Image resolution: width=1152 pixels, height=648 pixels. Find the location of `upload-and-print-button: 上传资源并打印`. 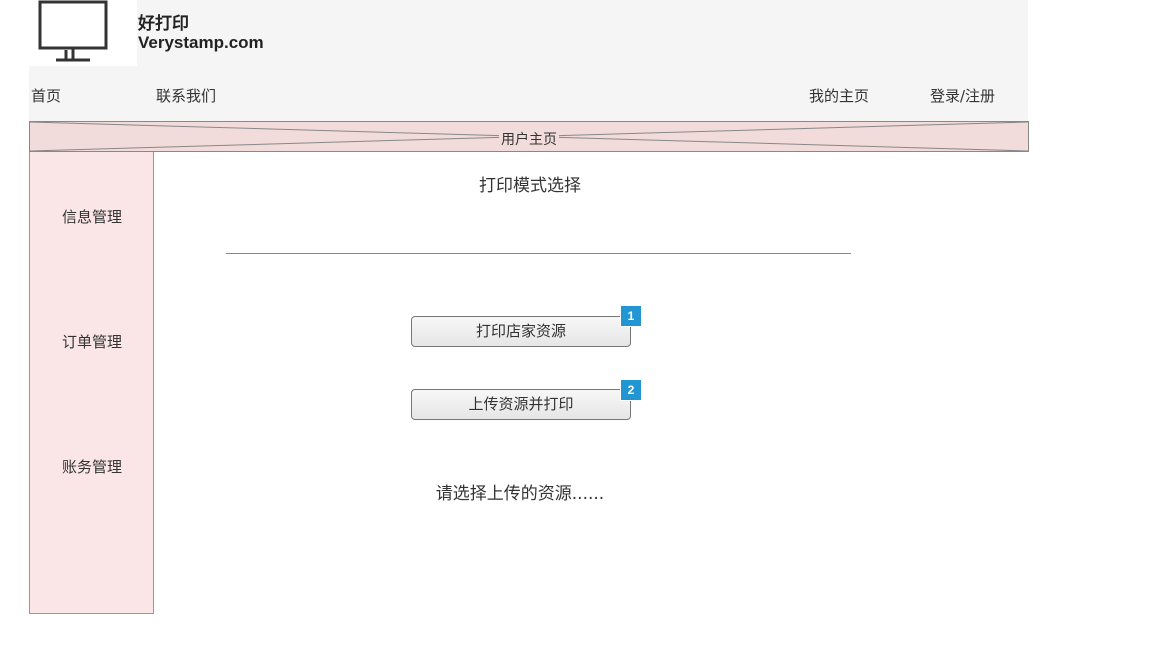

upload-and-print-button: 上传资源并打印 is located at coordinates (521, 404).